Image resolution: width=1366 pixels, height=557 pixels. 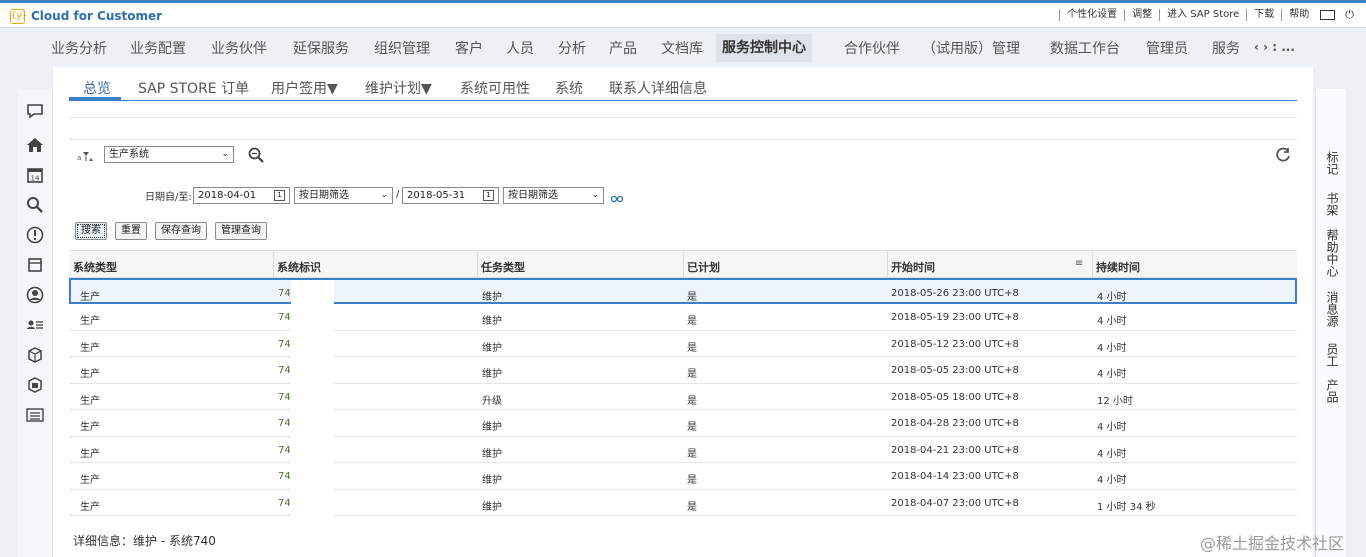 What do you see at coordinates (682, 48) in the screenshot?
I see `nav-document-library: 文档库` at bounding box center [682, 48].